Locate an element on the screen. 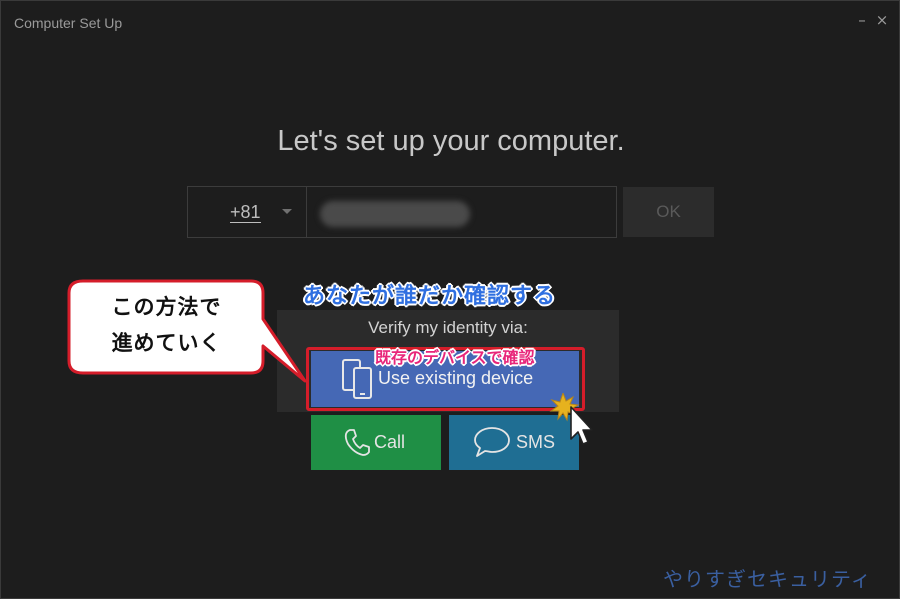 This screenshot has height=599, width=900. phone-icon is located at coordinates (357, 442).